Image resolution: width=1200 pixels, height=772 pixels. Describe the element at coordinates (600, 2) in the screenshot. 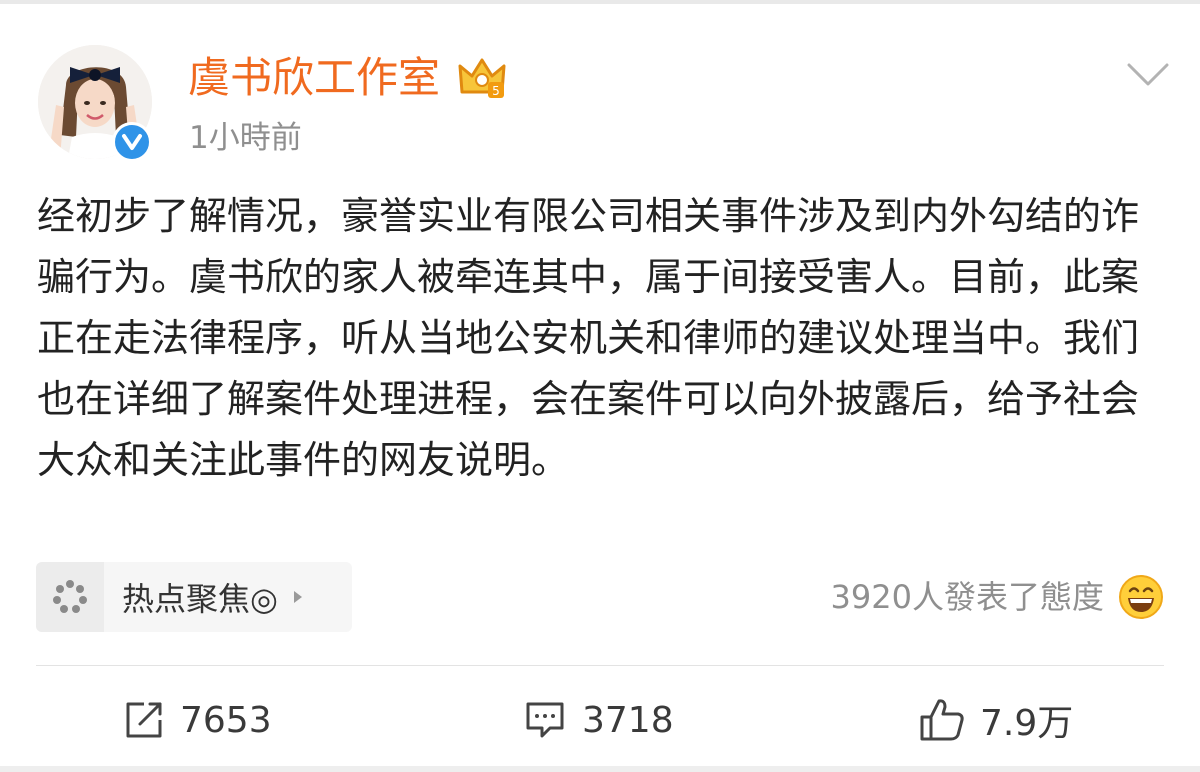

I see `top-border` at that location.